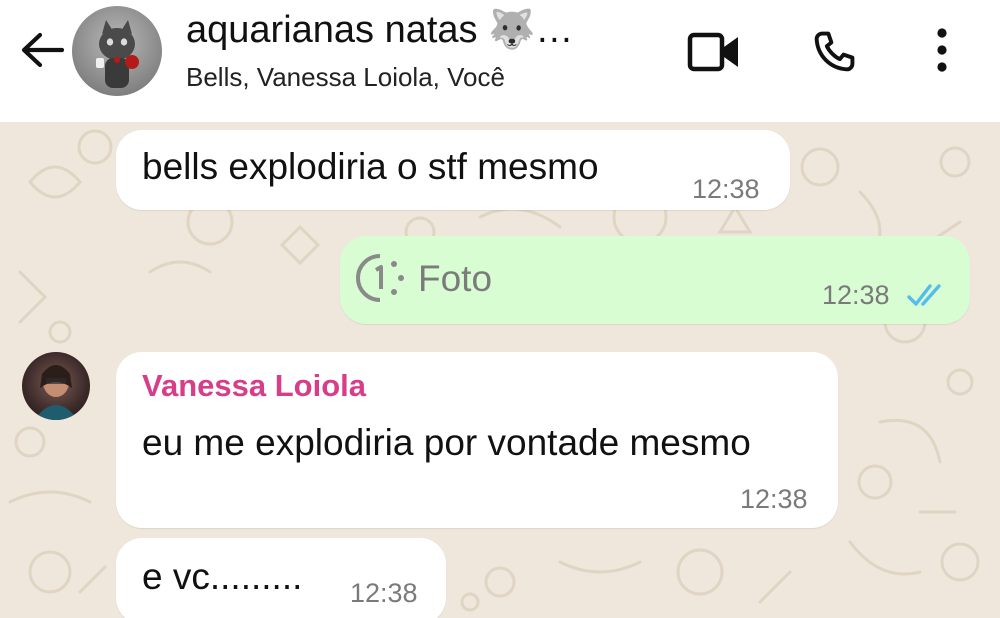  What do you see at coordinates (924, 295) in the screenshot?
I see `double-check-icon` at bounding box center [924, 295].